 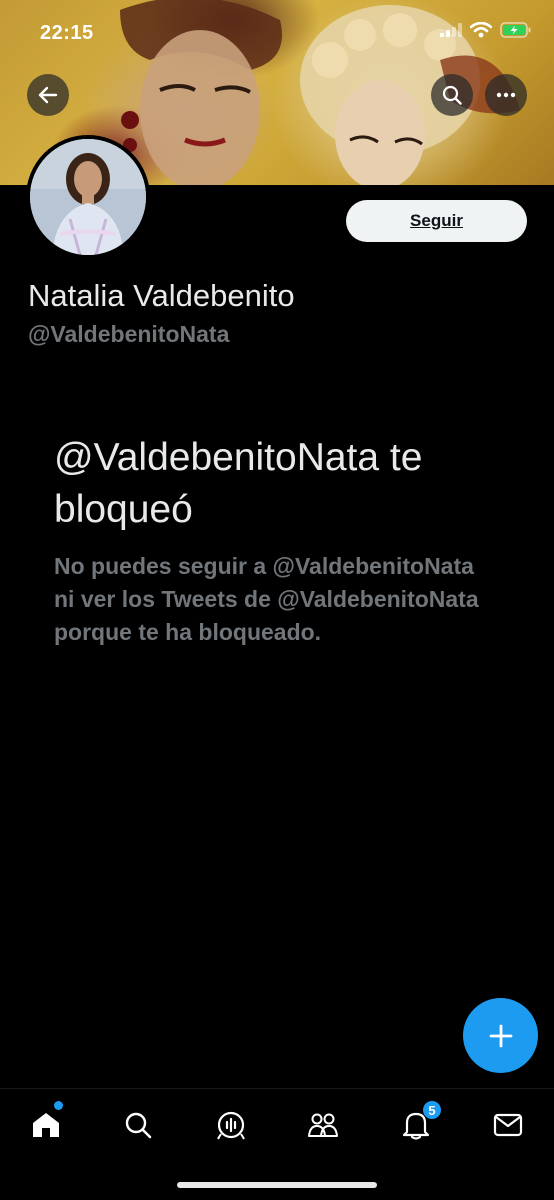 I want to click on more-options-button, so click(x=506, y=95).